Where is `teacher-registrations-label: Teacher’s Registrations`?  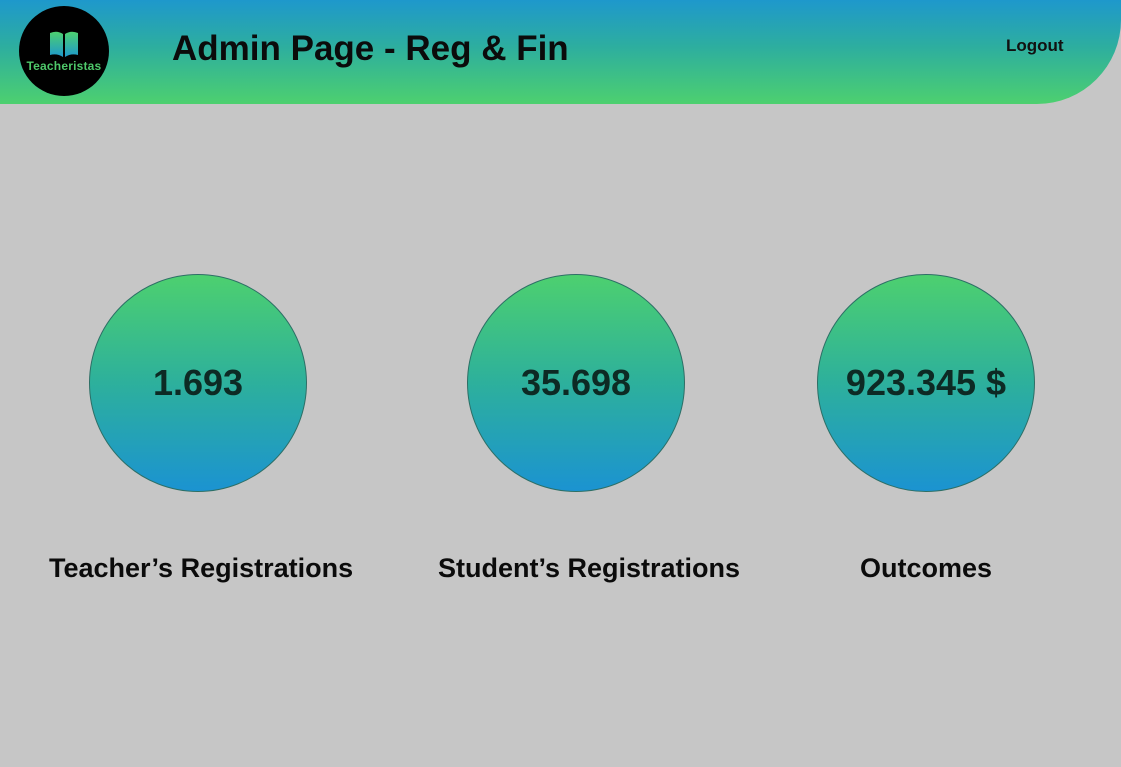
teacher-registrations-label: Teacher’s Registrations is located at coordinates (201, 568).